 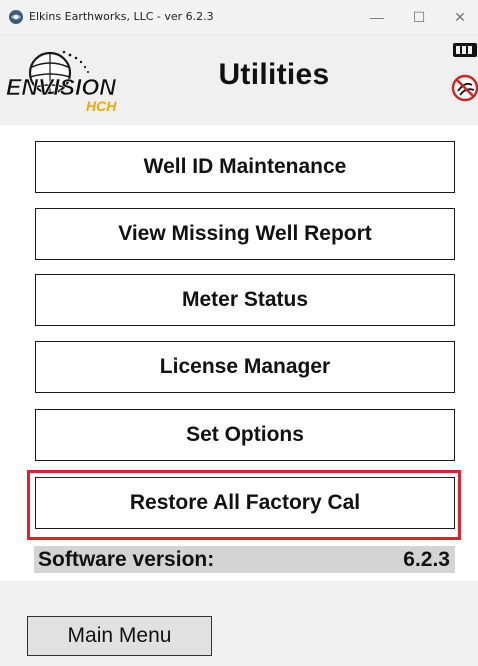 I want to click on logo-subtext: HCH, so click(x=101, y=106).